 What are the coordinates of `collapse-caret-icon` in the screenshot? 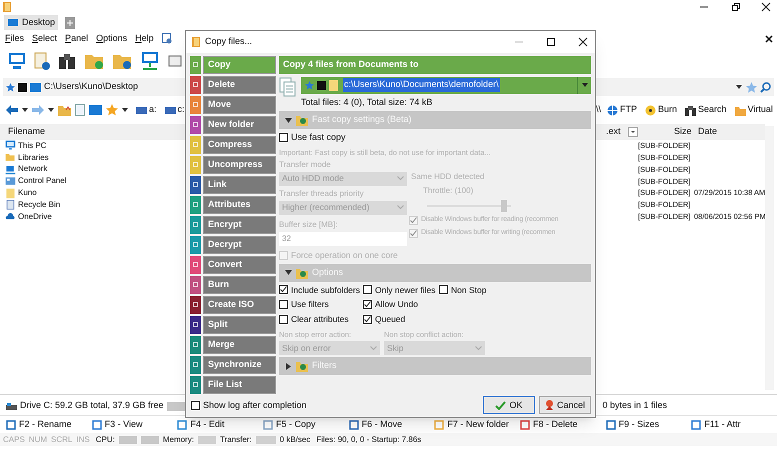 It's located at (288, 272).